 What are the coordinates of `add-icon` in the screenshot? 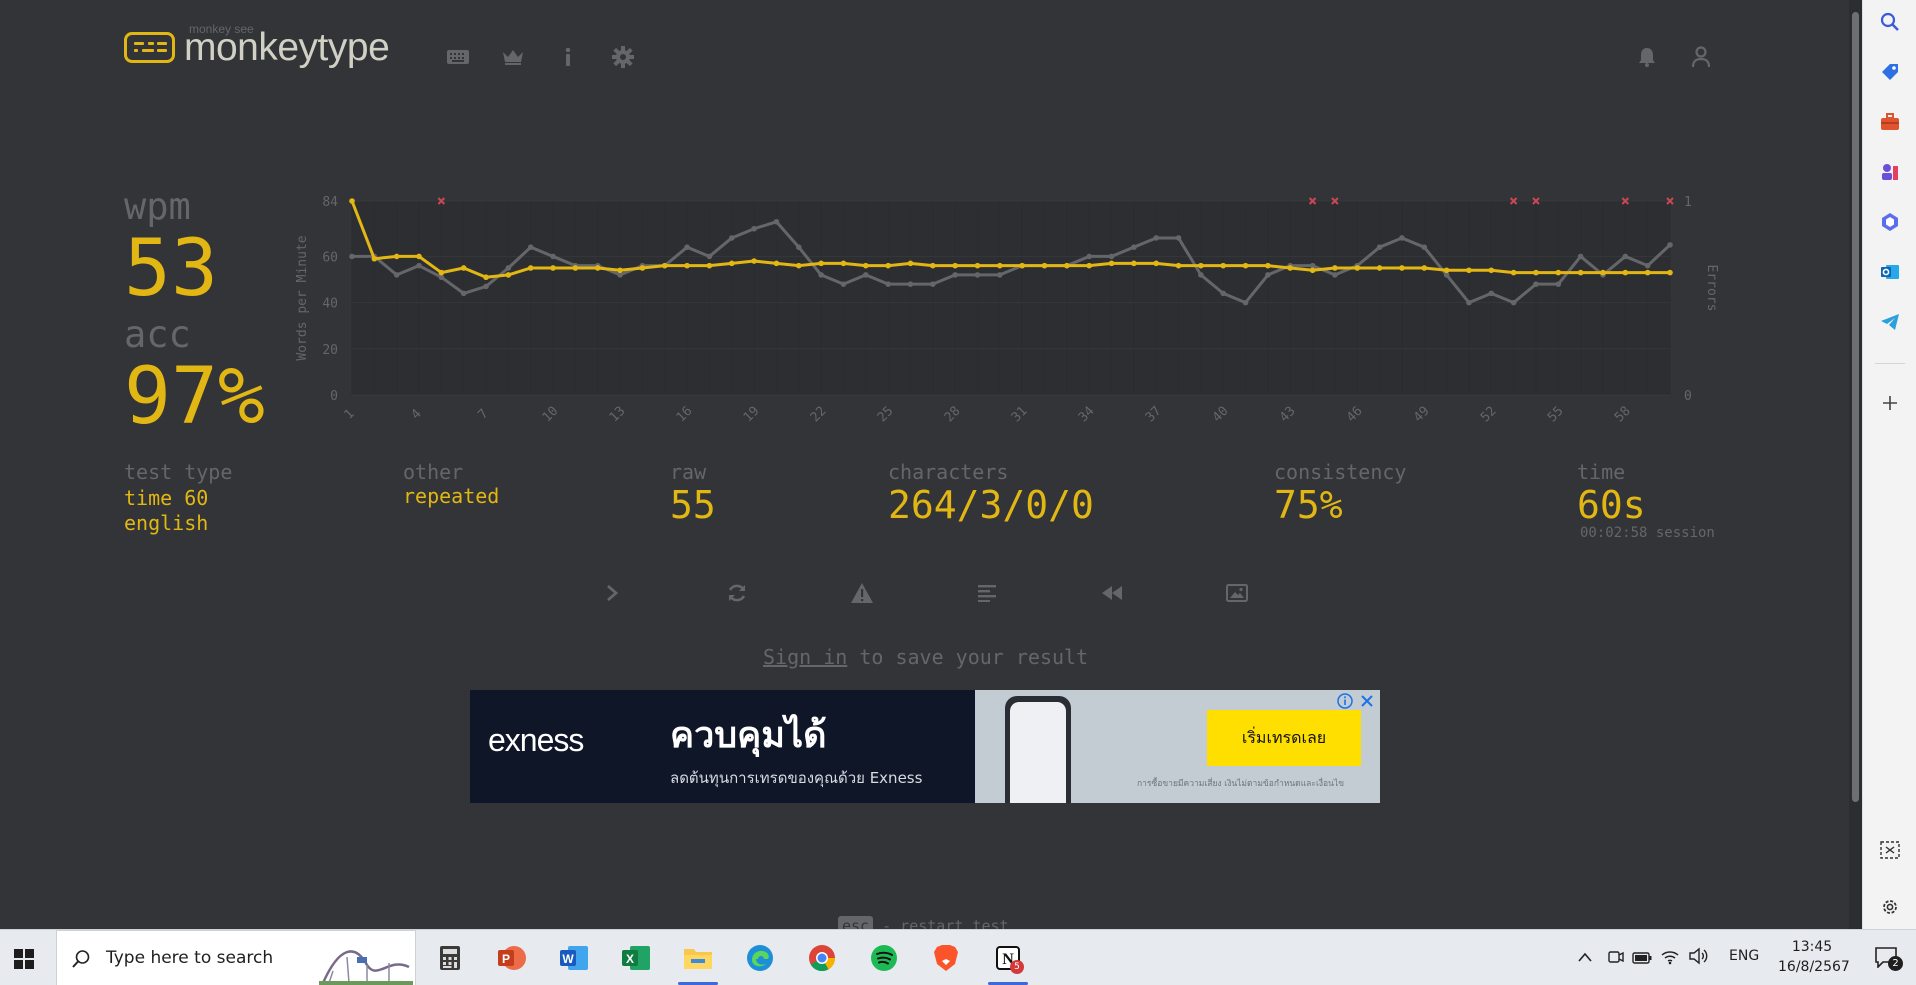 It's located at (1890, 403).